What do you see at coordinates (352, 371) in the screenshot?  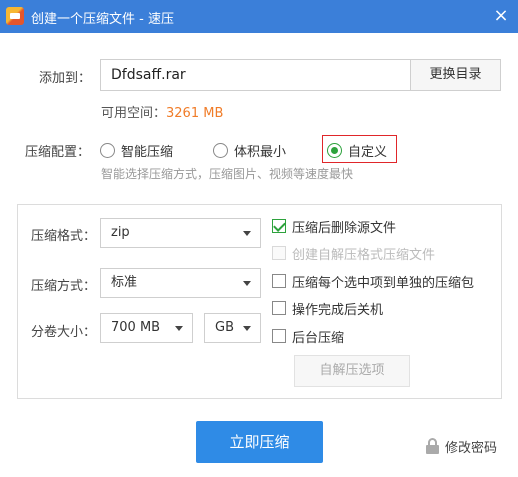 I see `sfx-options-button: 自解压选项` at bounding box center [352, 371].